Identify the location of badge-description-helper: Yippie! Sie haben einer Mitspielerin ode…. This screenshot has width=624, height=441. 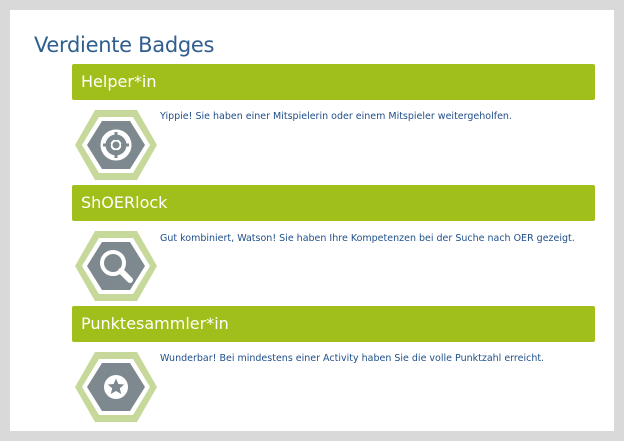
(336, 116).